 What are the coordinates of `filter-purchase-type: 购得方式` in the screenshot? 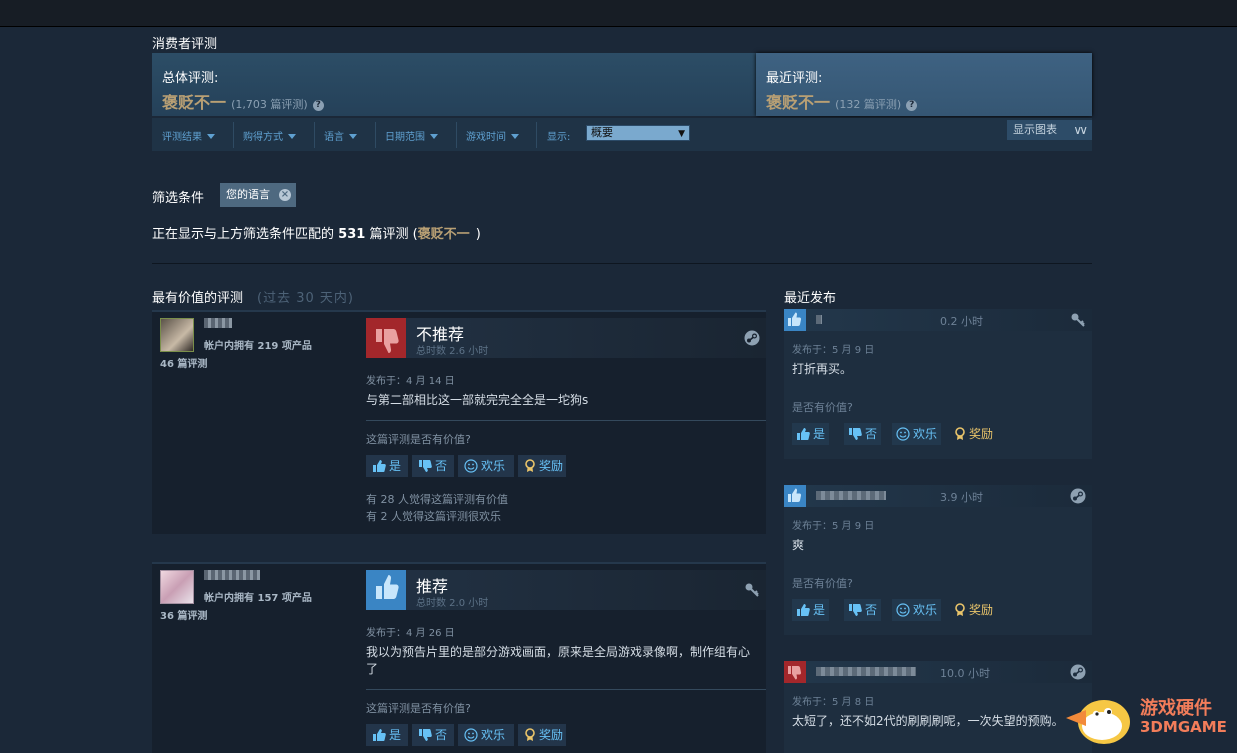 It's located at (269, 135).